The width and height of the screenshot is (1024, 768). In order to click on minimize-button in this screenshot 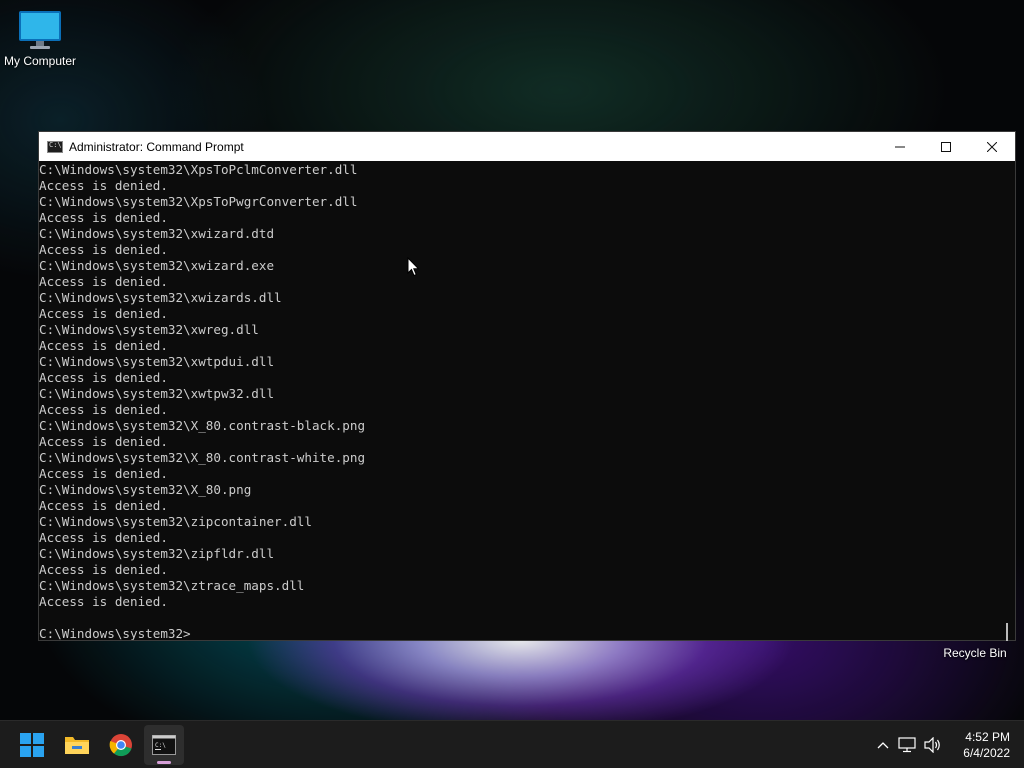, I will do `click(900, 146)`.